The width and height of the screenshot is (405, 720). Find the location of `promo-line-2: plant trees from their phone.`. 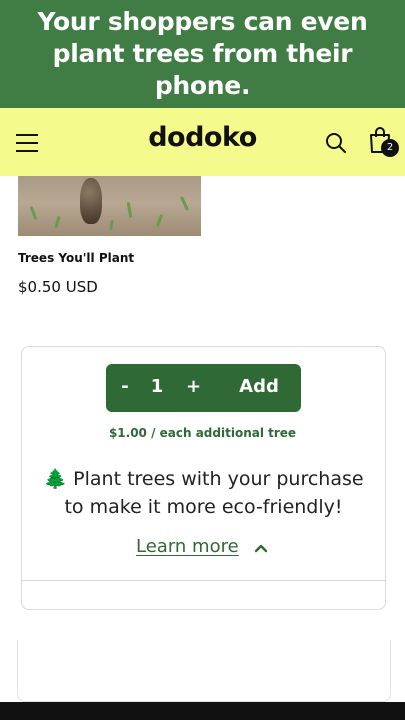

promo-line-2: plant trees from their phone. is located at coordinates (202, 69).